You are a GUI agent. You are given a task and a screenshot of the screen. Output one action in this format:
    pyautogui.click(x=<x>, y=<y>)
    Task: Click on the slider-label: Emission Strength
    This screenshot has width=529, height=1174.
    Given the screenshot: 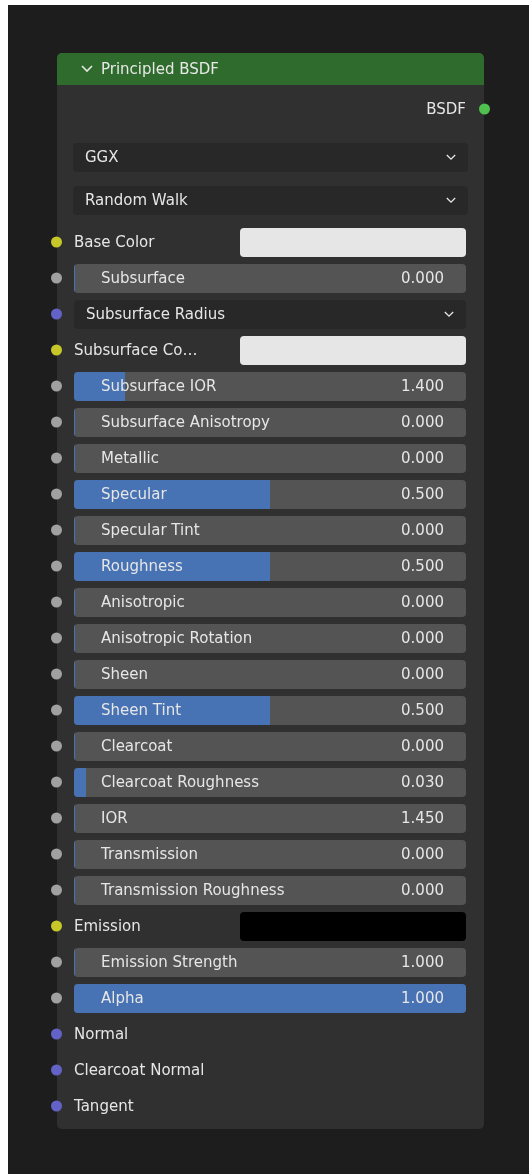 What is the action you would take?
    pyautogui.click(x=169, y=962)
    